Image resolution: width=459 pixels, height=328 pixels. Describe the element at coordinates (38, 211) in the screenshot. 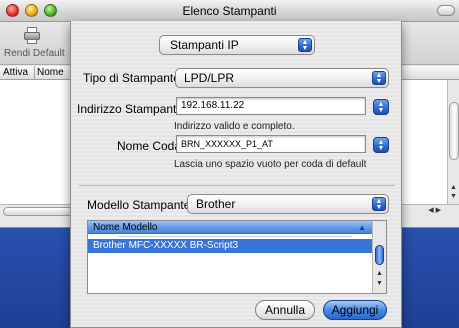

I see `horizontal-scroll-thumb` at that location.